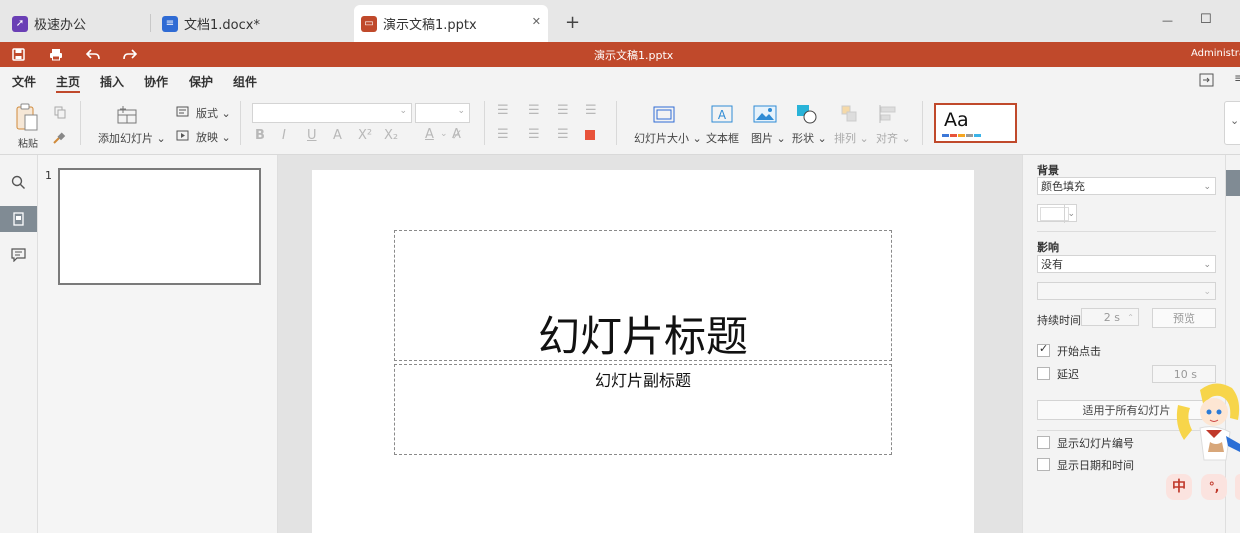 This screenshot has height=533, width=1240. I want to click on menu-protect: 保护, so click(201, 81).